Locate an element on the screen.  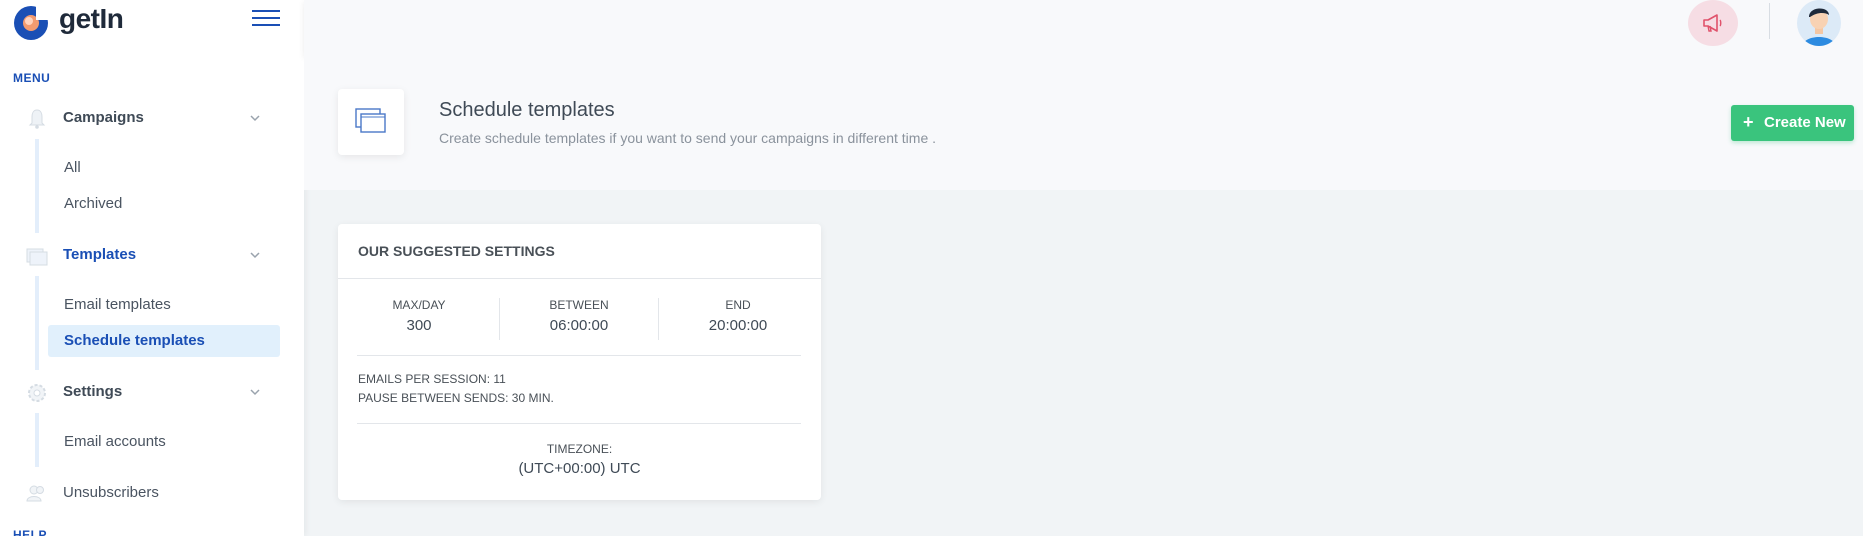
end-label: END is located at coordinates (738, 305).